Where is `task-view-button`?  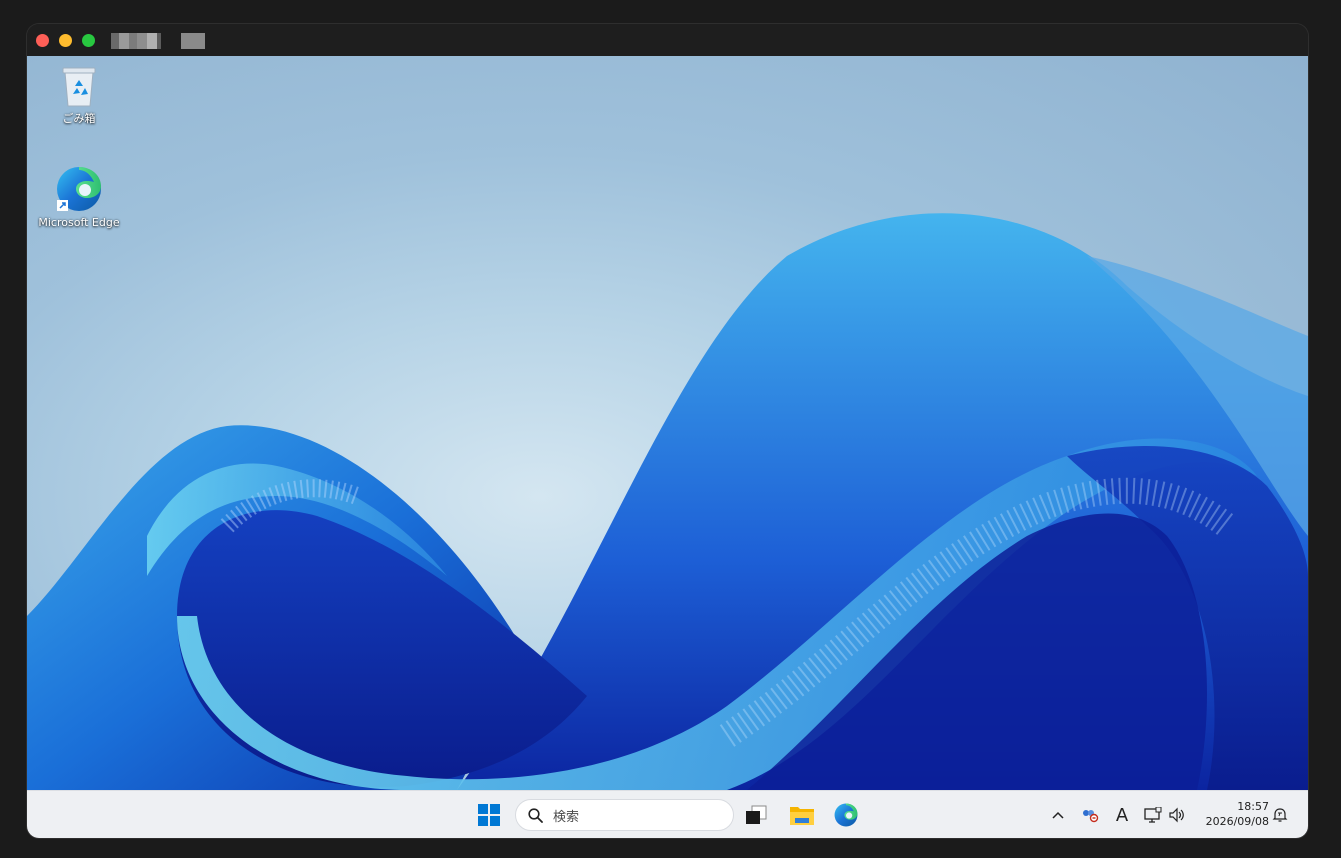 task-view-button is located at coordinates (756, 815).